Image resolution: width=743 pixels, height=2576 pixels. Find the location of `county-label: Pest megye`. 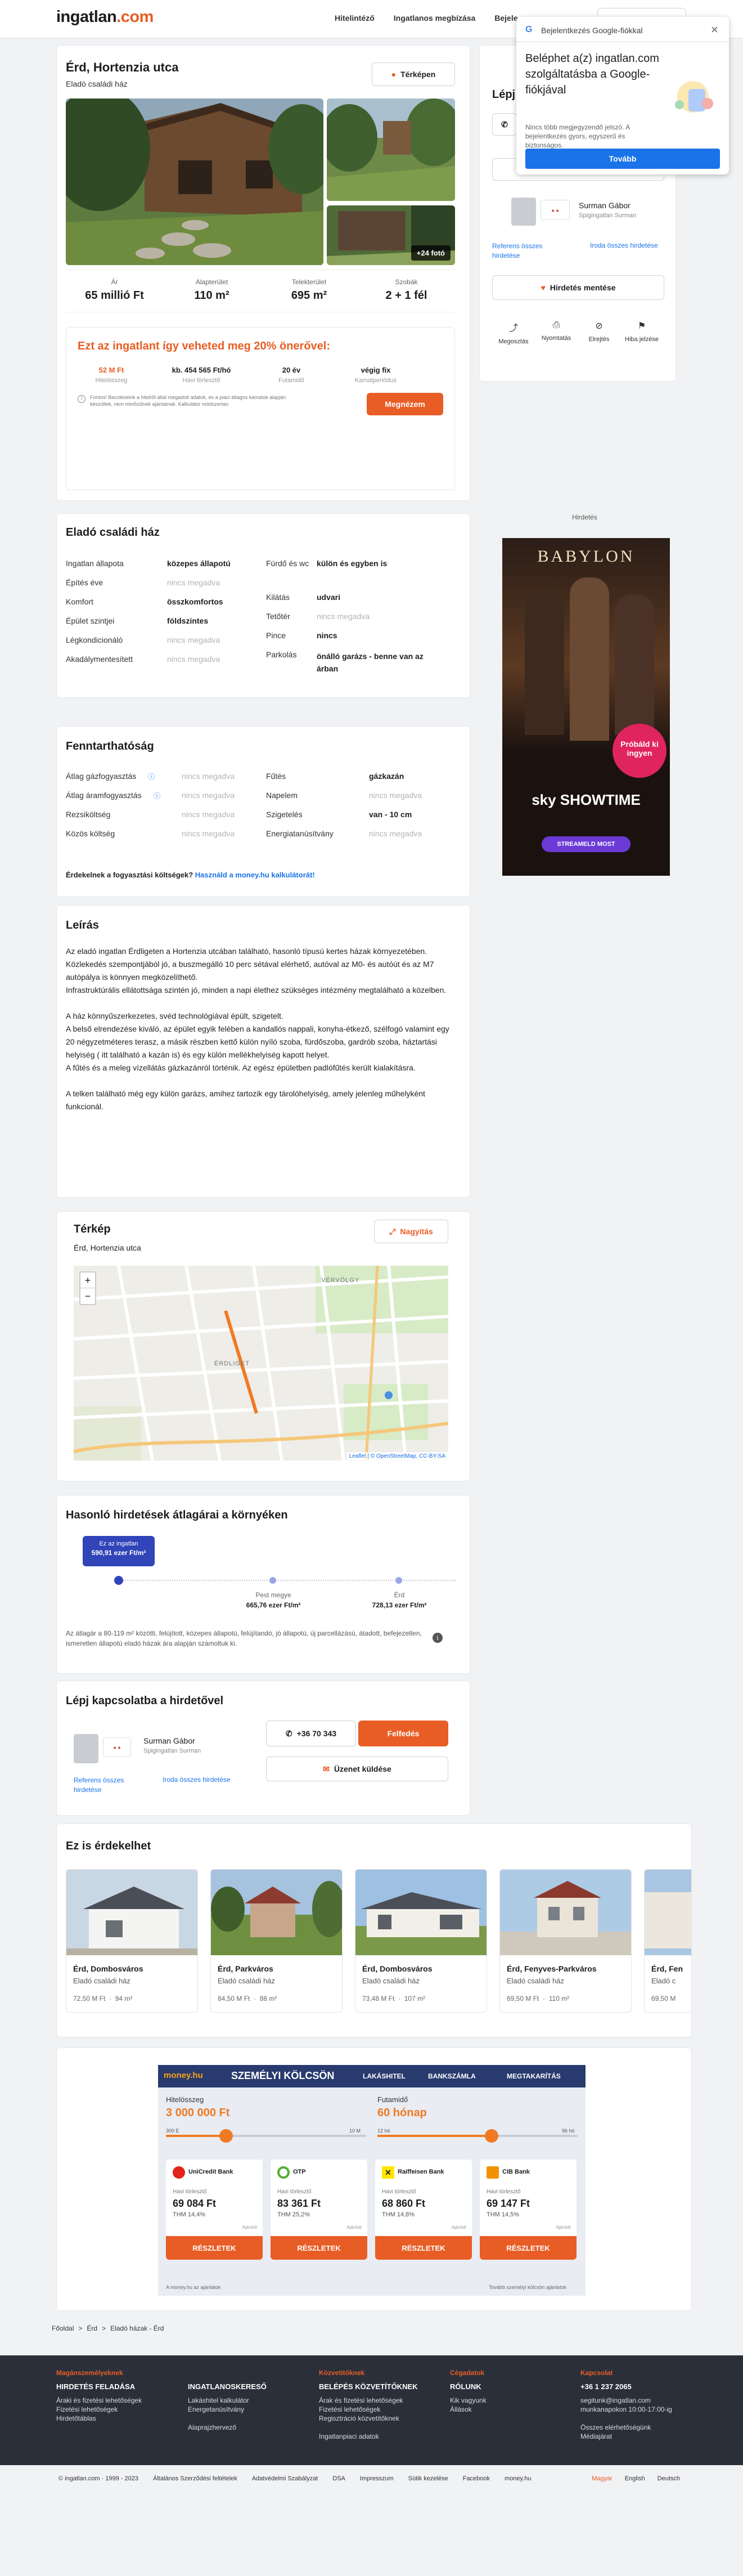

county-label: Pest megye is located at coordinates (273, 1595).